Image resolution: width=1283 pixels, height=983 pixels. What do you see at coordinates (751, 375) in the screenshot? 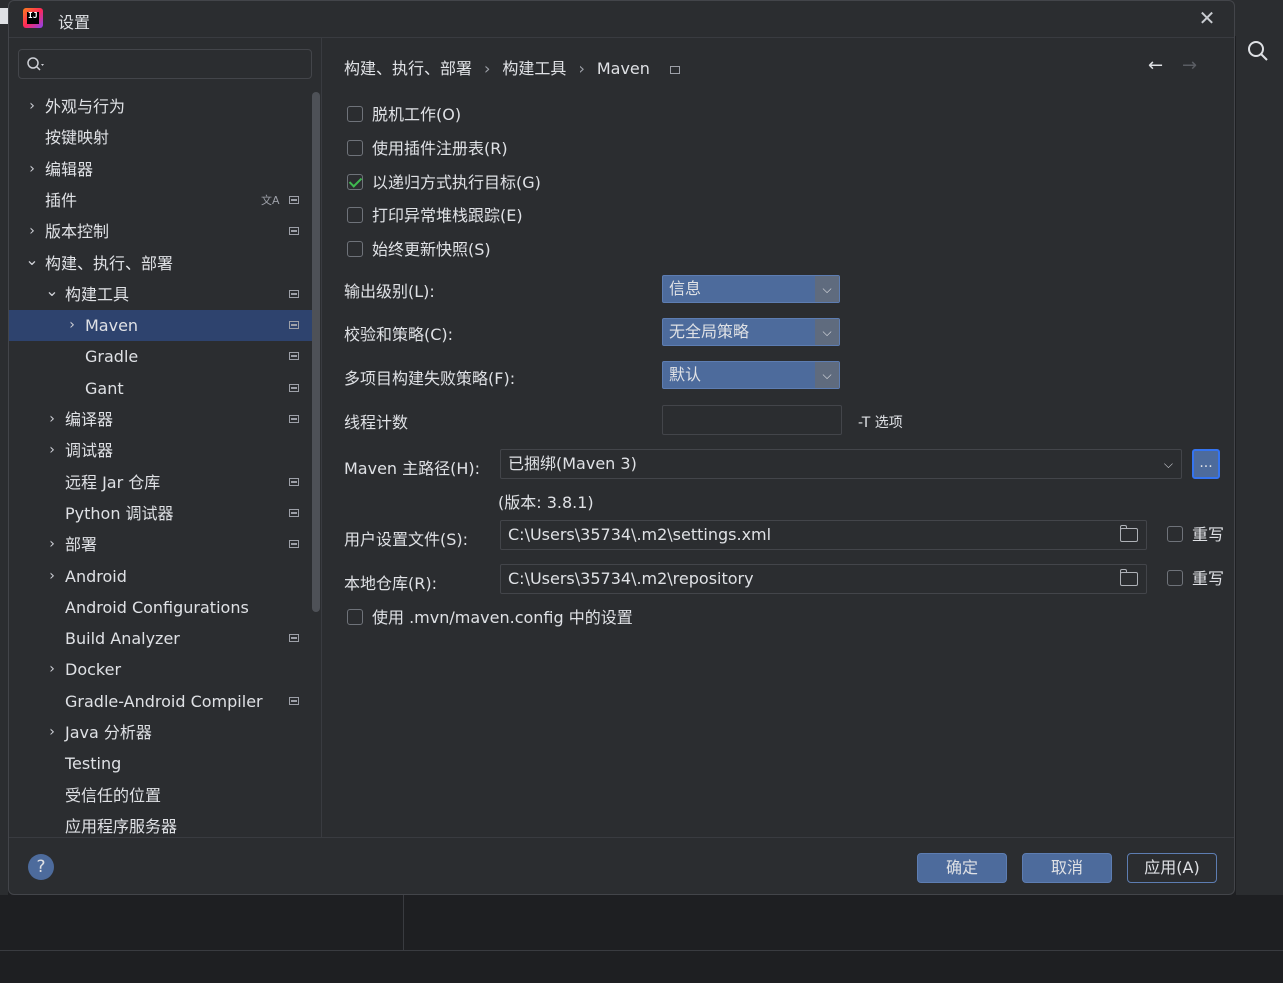
I see `multiproject-fail-dropdown: 默认 ⌵` at bounding box center [751, 375].